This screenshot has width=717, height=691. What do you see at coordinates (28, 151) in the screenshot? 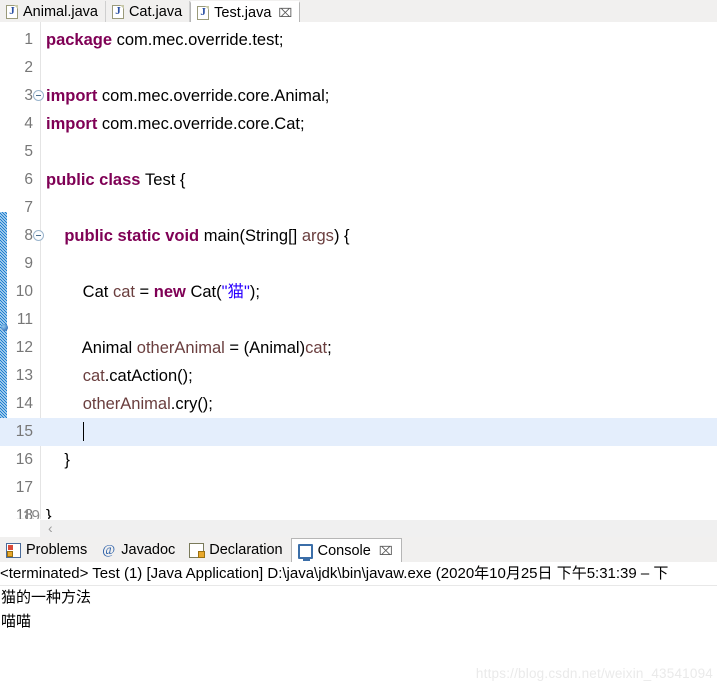
I see `line-number: 5` at bounding box center [28, 151].